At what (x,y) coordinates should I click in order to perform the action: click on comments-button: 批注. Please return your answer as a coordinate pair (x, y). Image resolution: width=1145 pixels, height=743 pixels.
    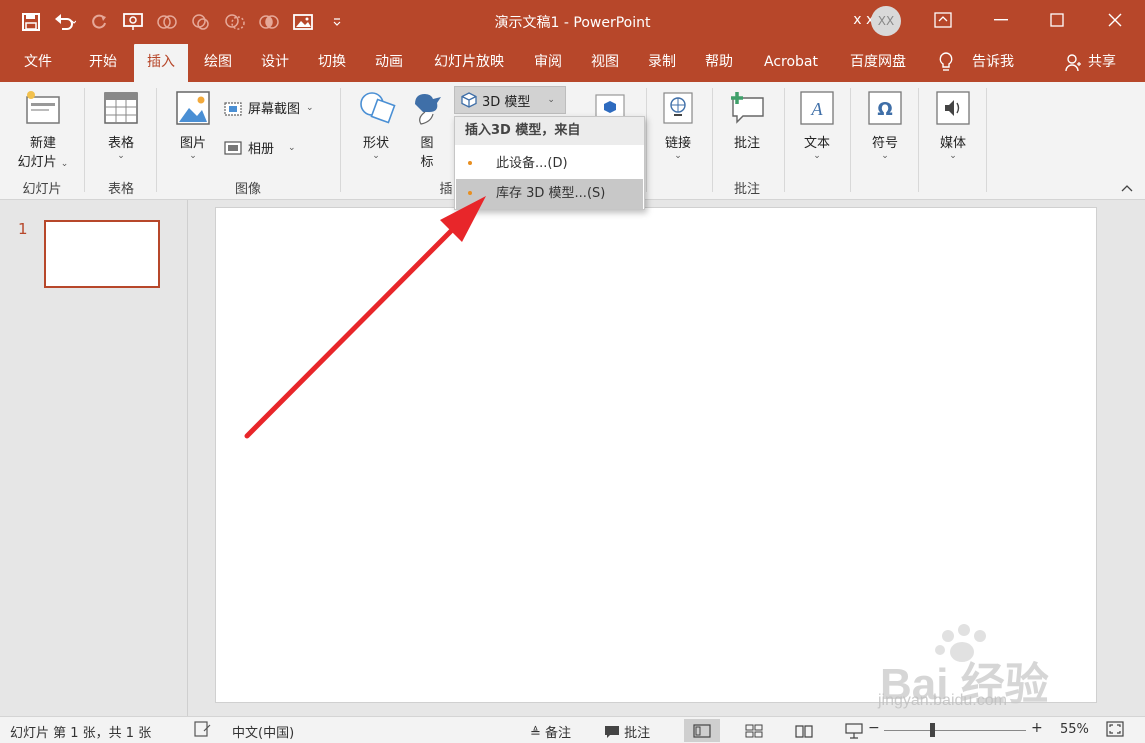
    Looking at the image, I should click on (627, 731).